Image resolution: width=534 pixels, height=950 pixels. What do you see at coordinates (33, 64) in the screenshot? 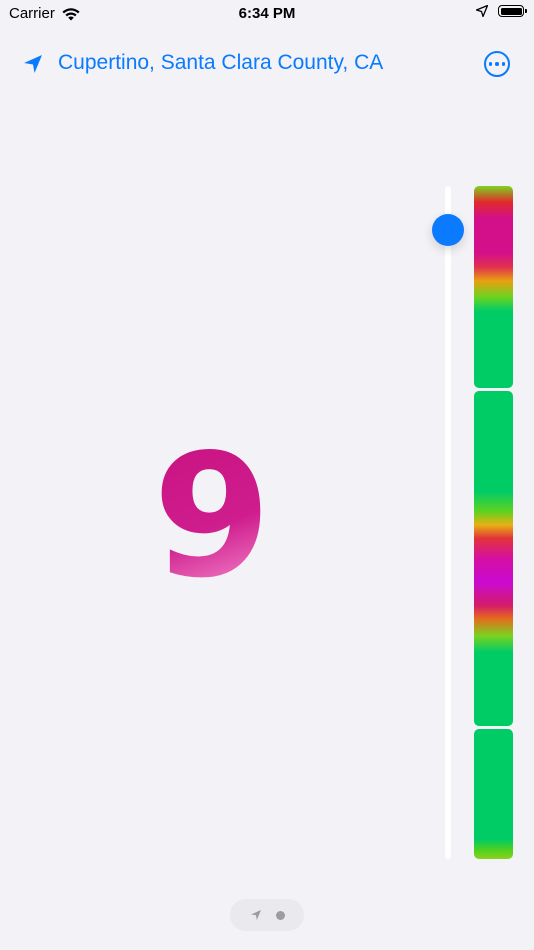
I see `location-arrow-icon` at bounding box center [33, 64].